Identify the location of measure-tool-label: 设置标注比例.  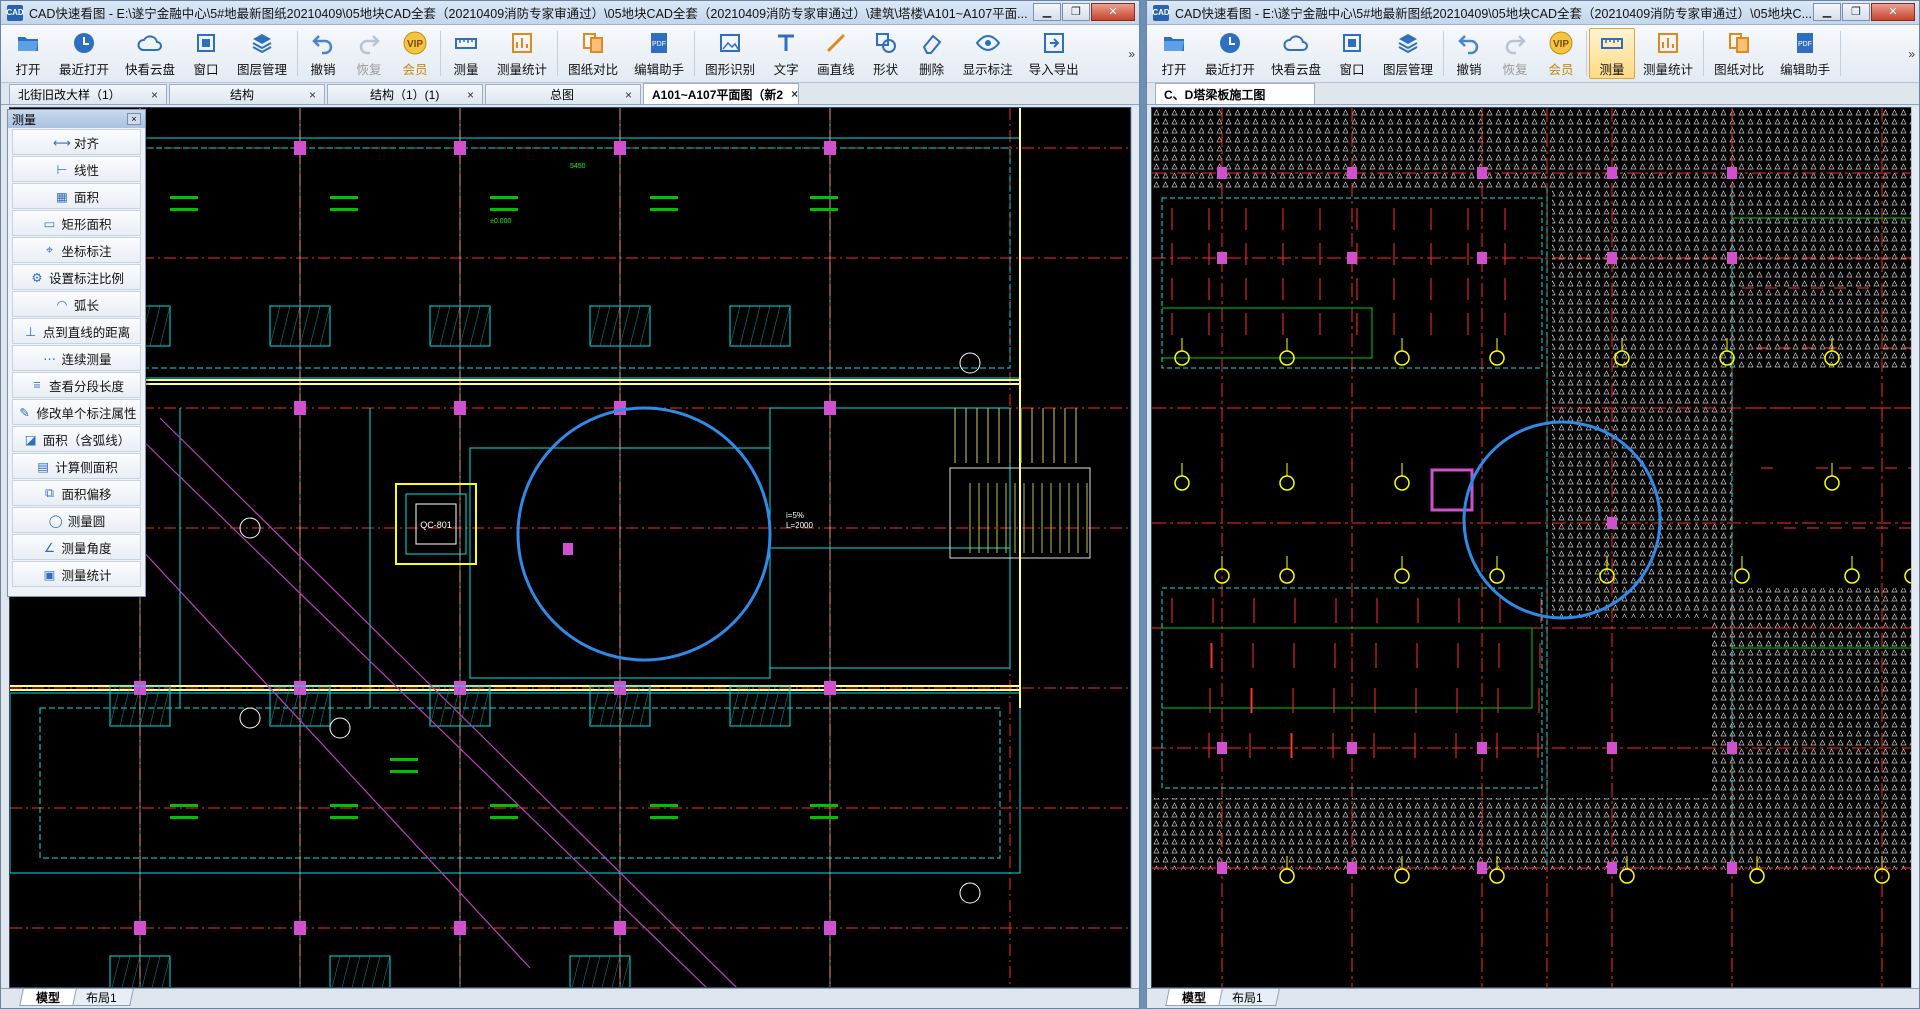
(86, 278).